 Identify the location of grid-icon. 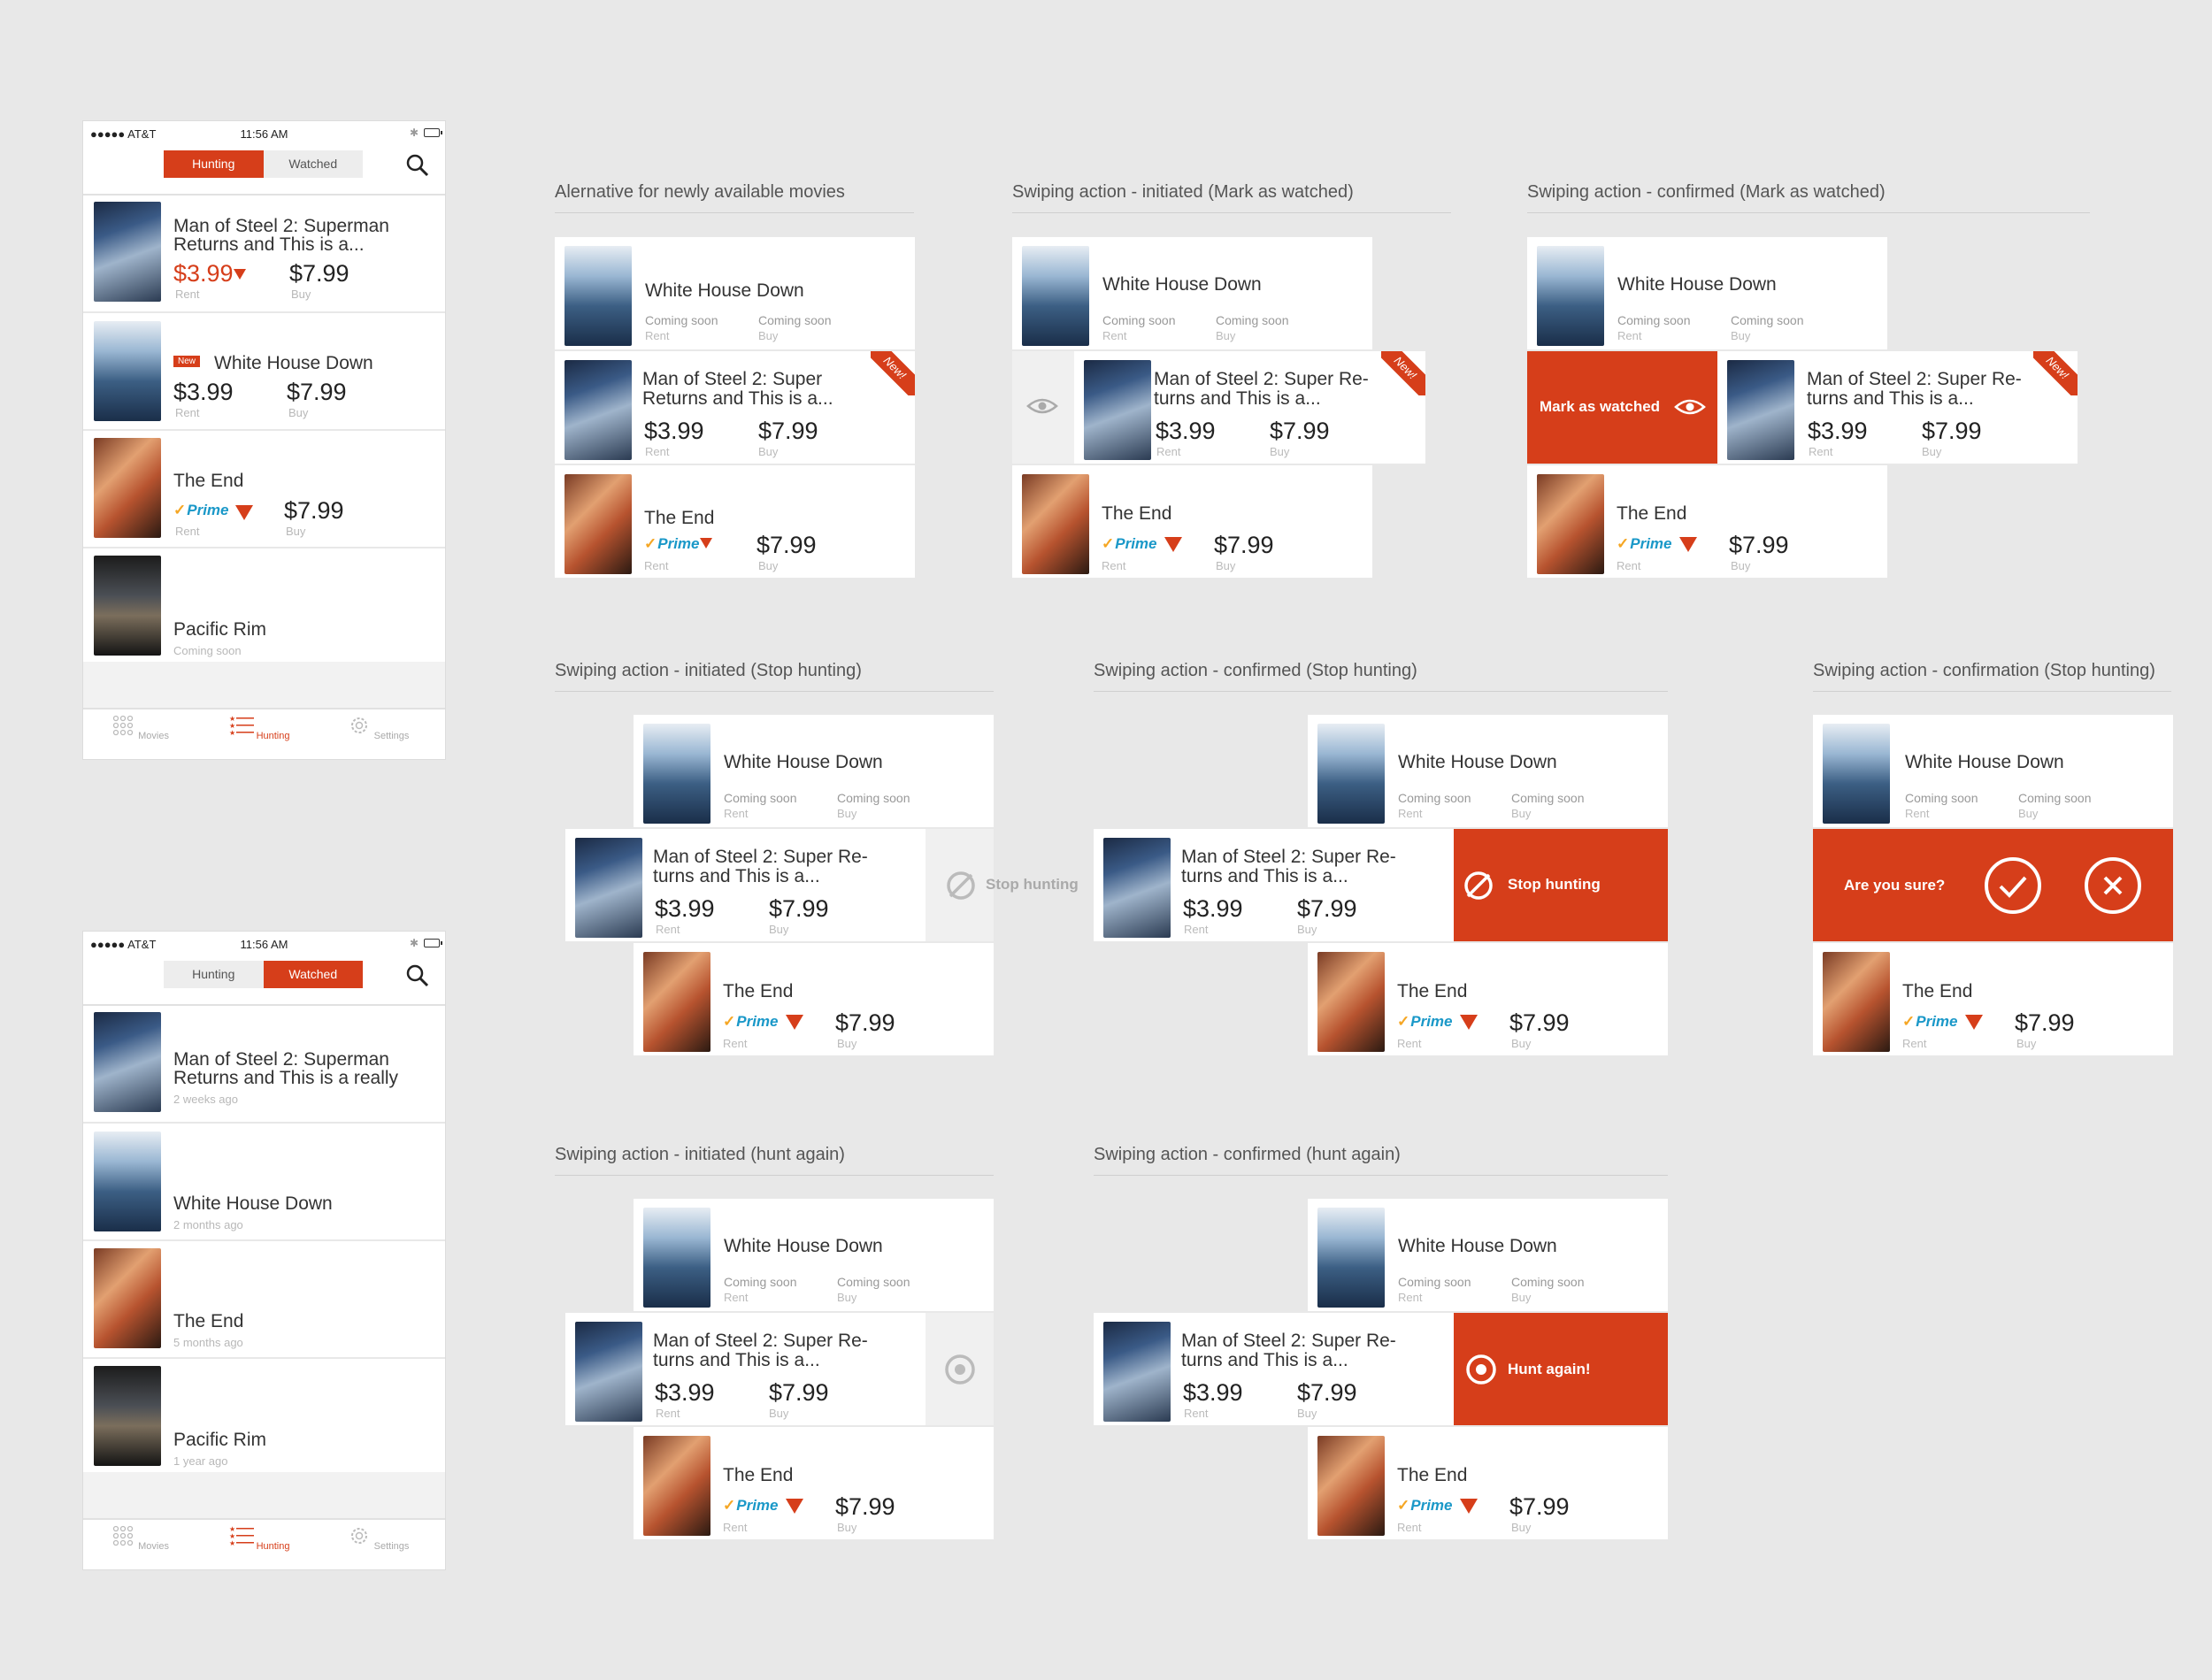
(123, 725).